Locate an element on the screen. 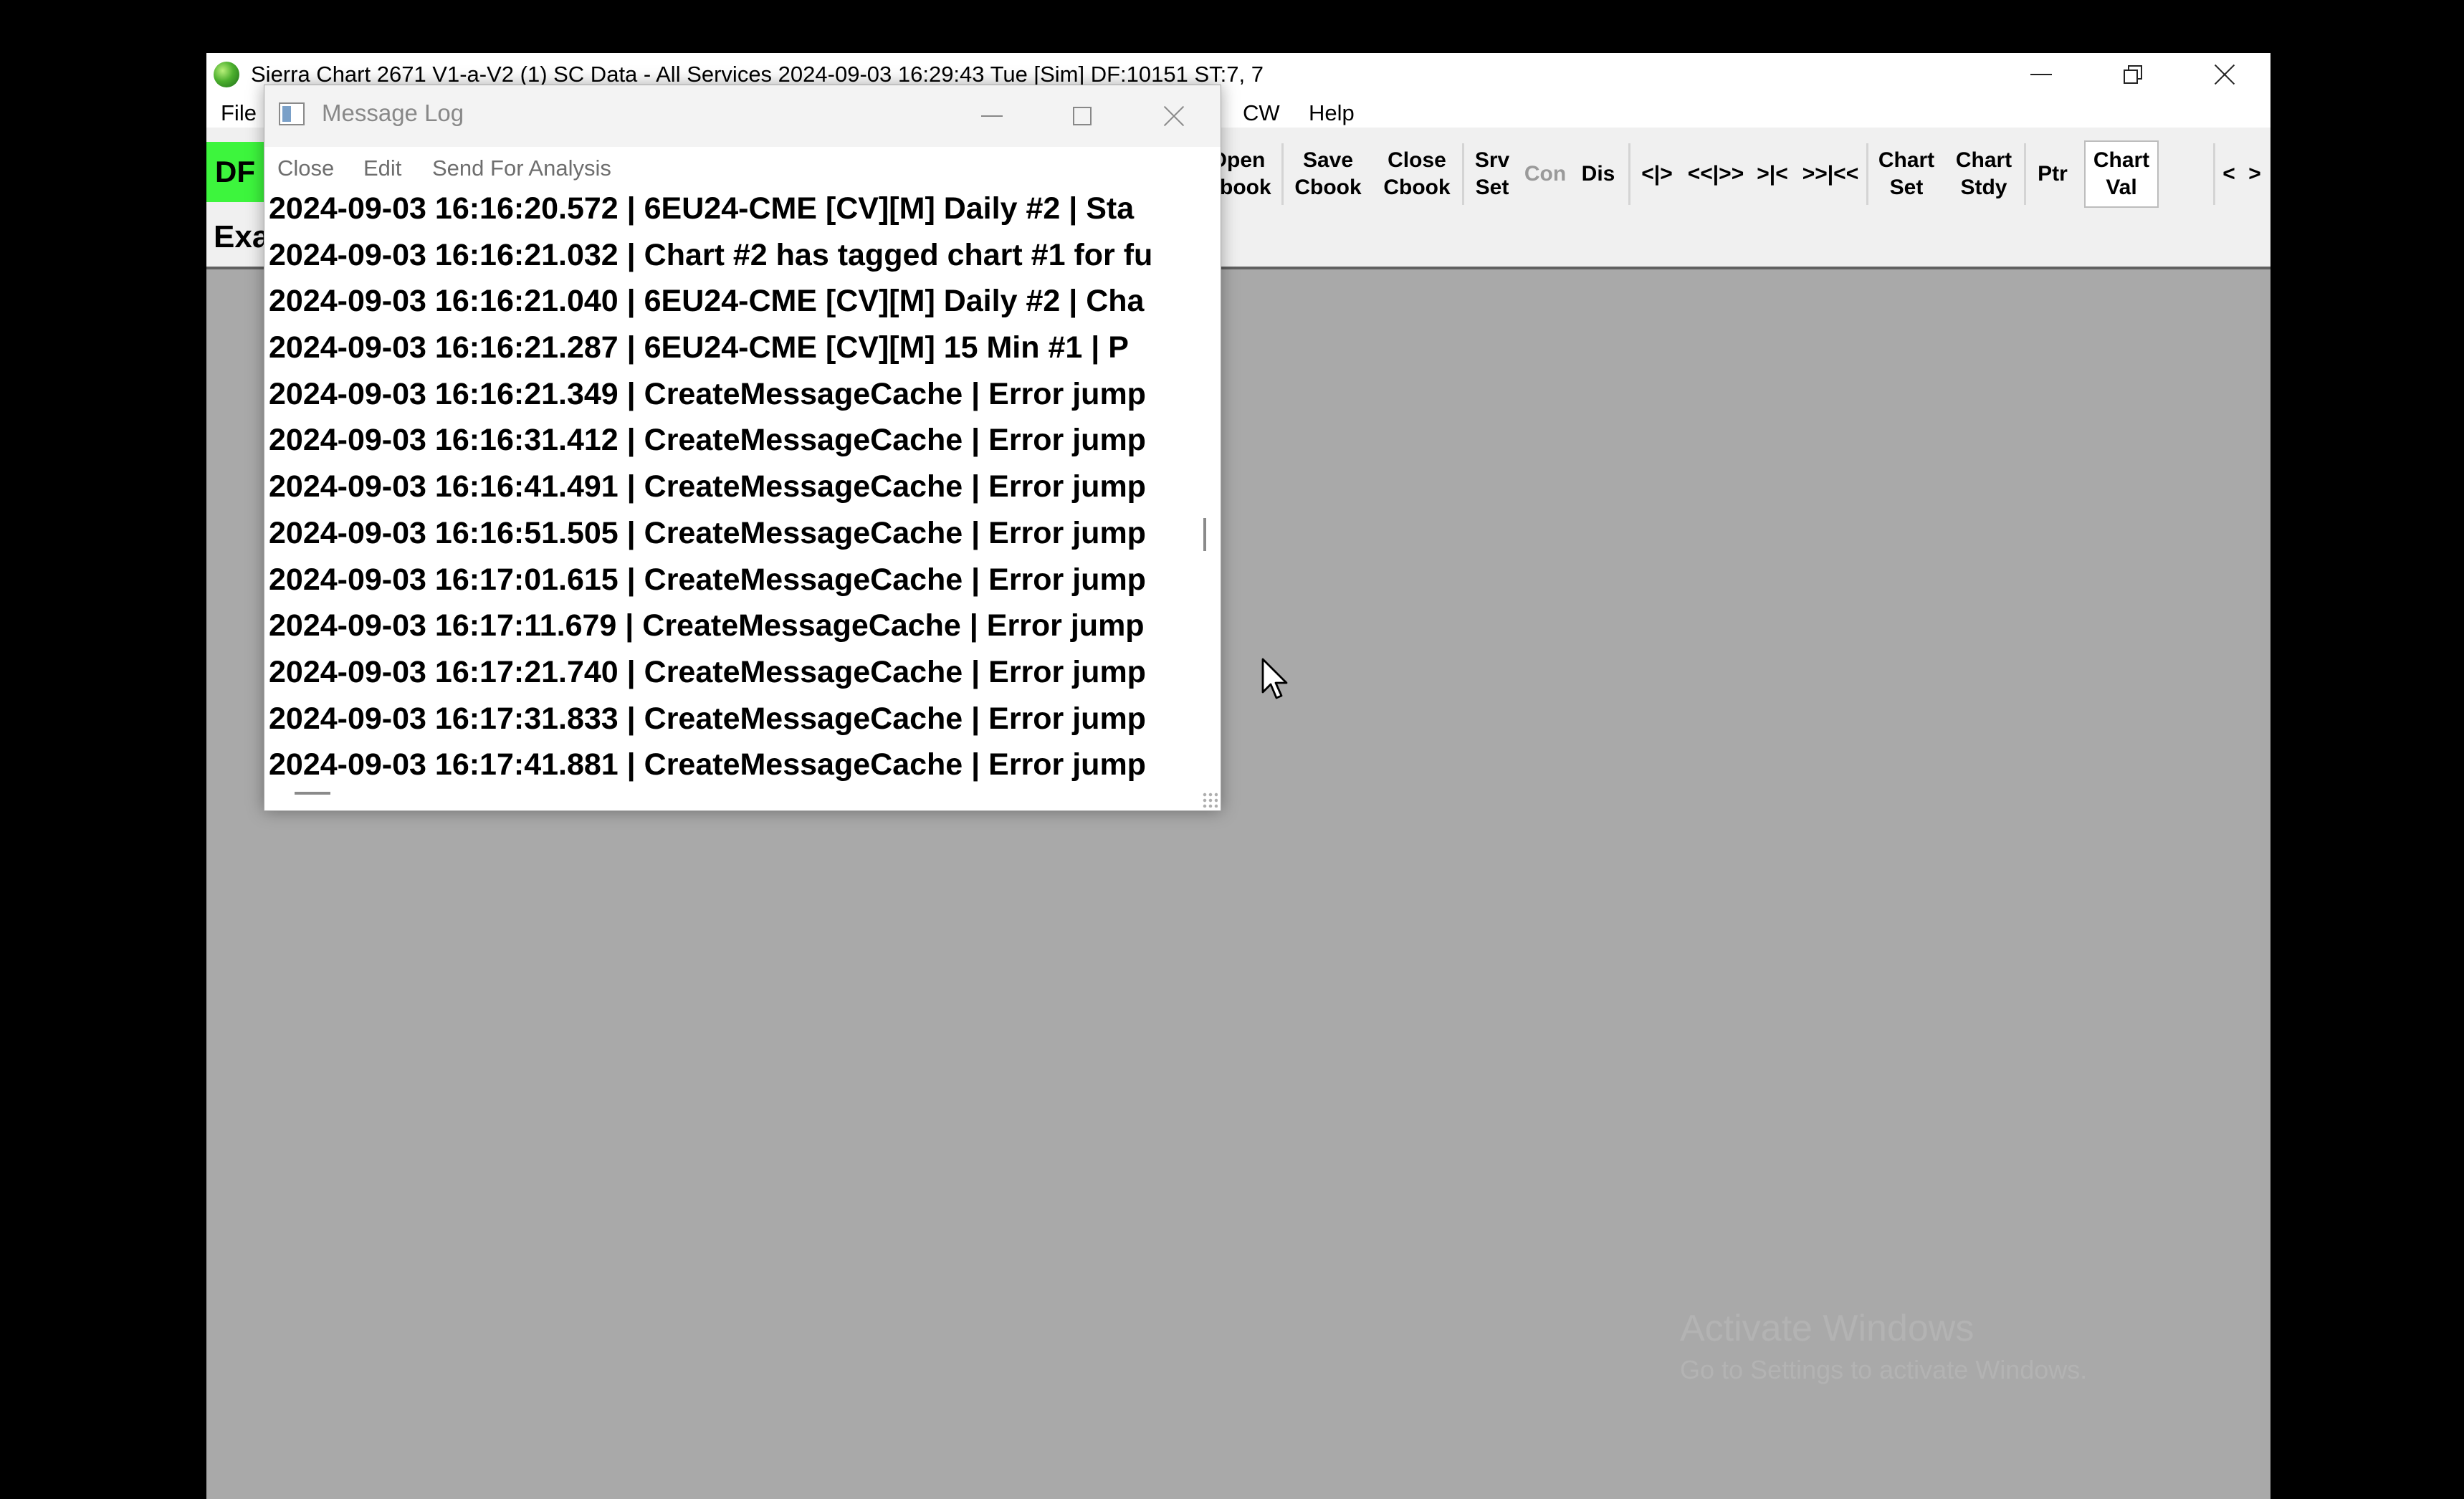 This screenshot has width=2464, height=1499. message-log-titlebar: Message Log is located at coordinates (743, 116).